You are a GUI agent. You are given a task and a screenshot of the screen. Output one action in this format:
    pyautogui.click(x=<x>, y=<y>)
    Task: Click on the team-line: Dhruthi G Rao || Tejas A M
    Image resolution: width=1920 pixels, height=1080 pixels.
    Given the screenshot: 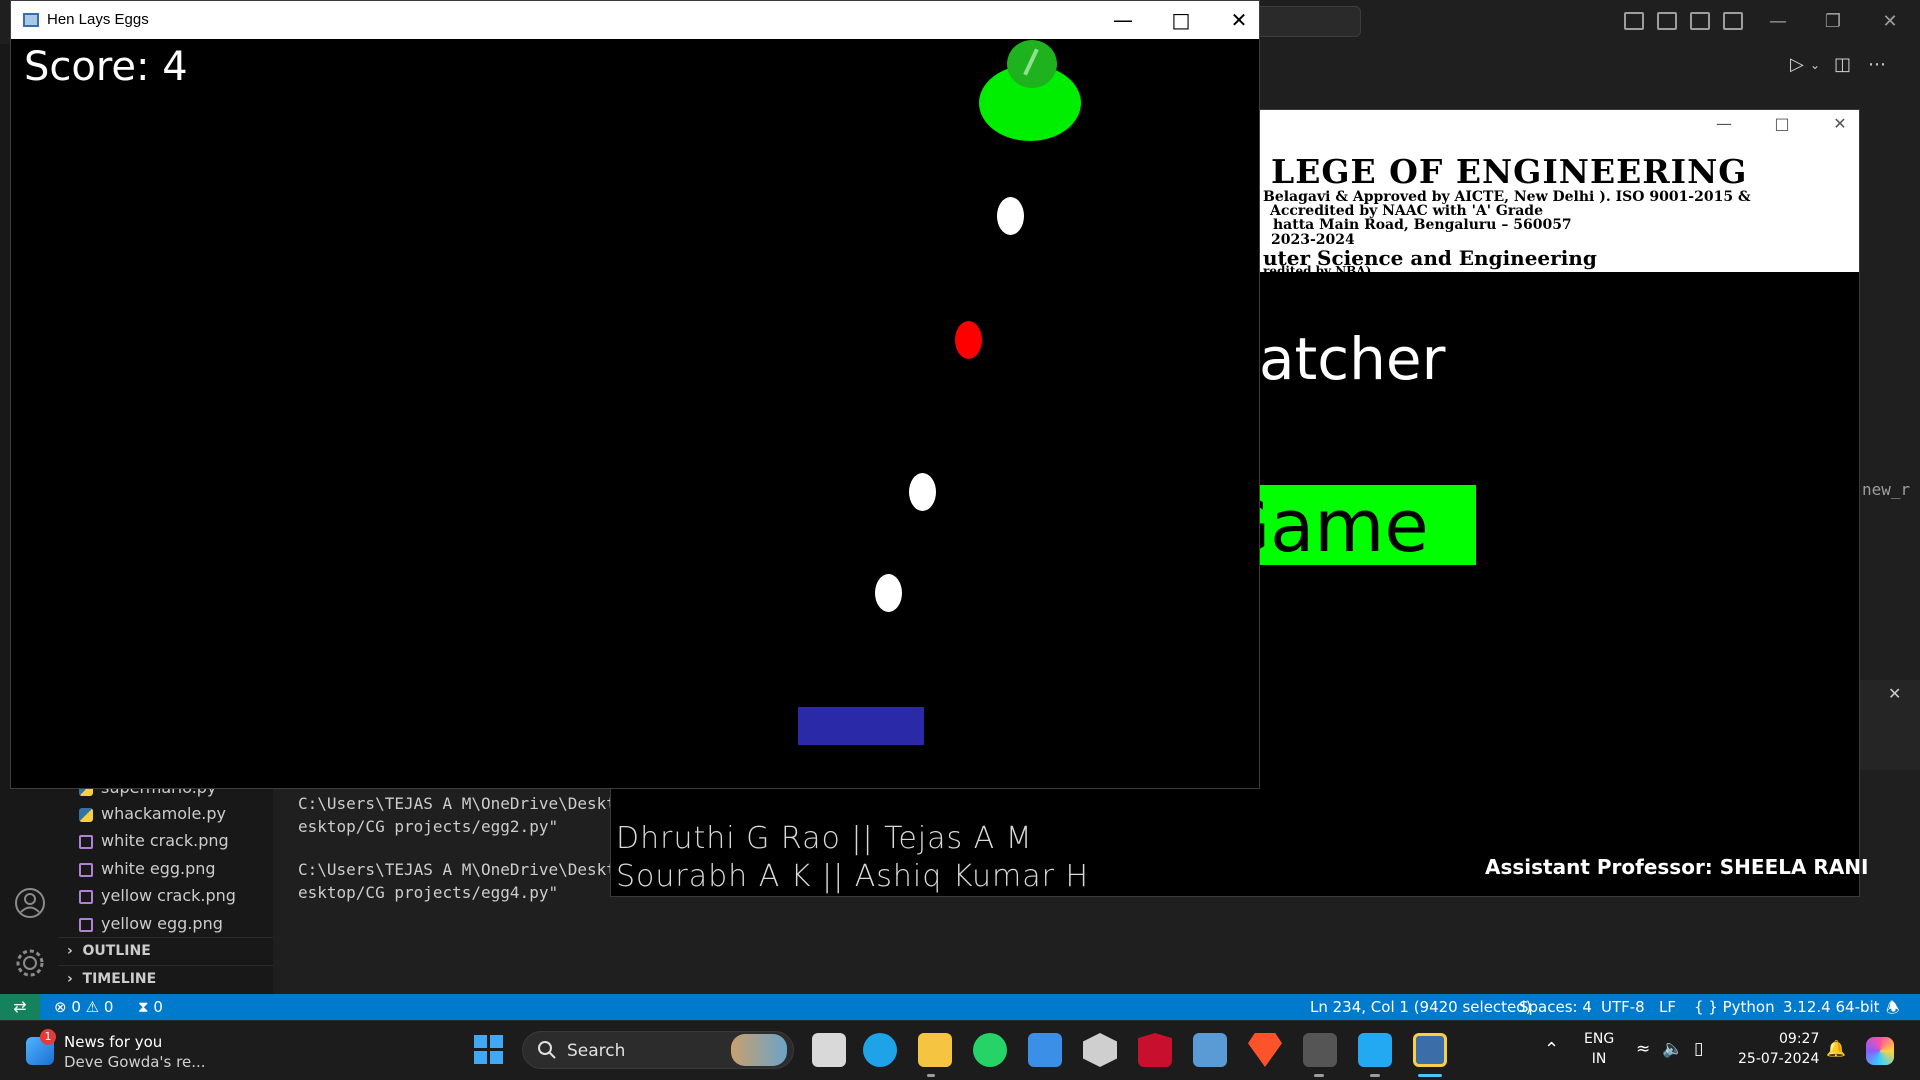 What is the action you would take?
    pyautogui.click(x=824, y=838)
    